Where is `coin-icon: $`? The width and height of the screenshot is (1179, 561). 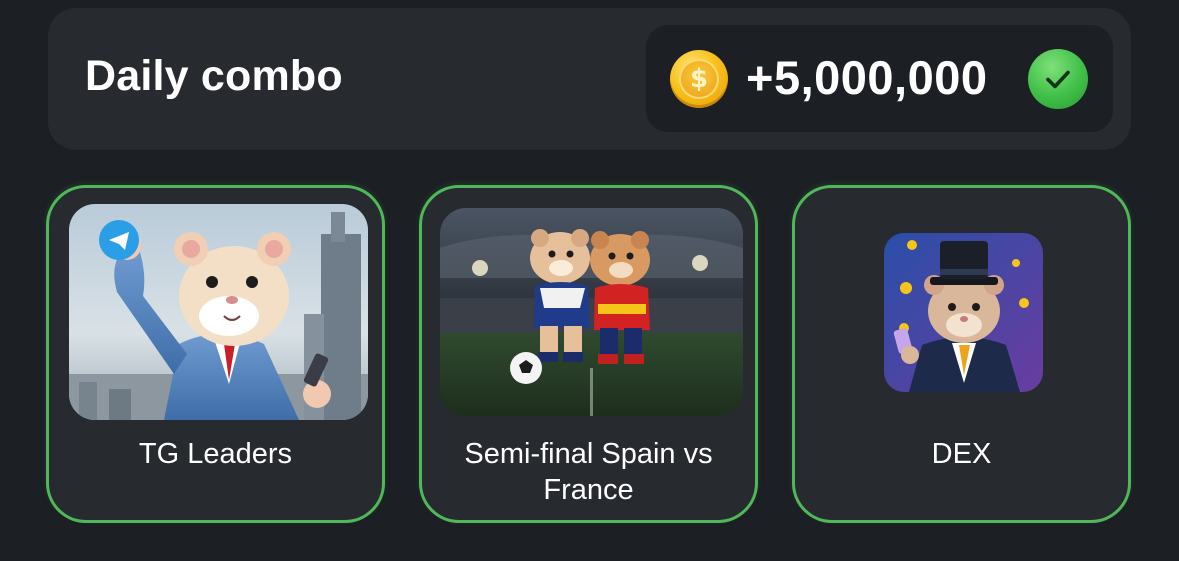
coin-icon: $ is located at coordinates (699, 79).